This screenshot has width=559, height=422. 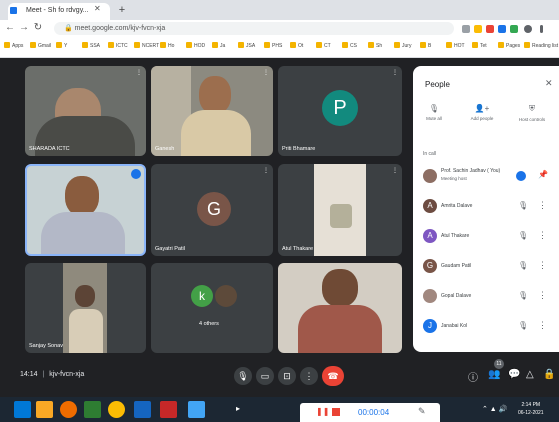 I want to click on video-tile: ⋮ Ganesh, so click(x=212, y=111).